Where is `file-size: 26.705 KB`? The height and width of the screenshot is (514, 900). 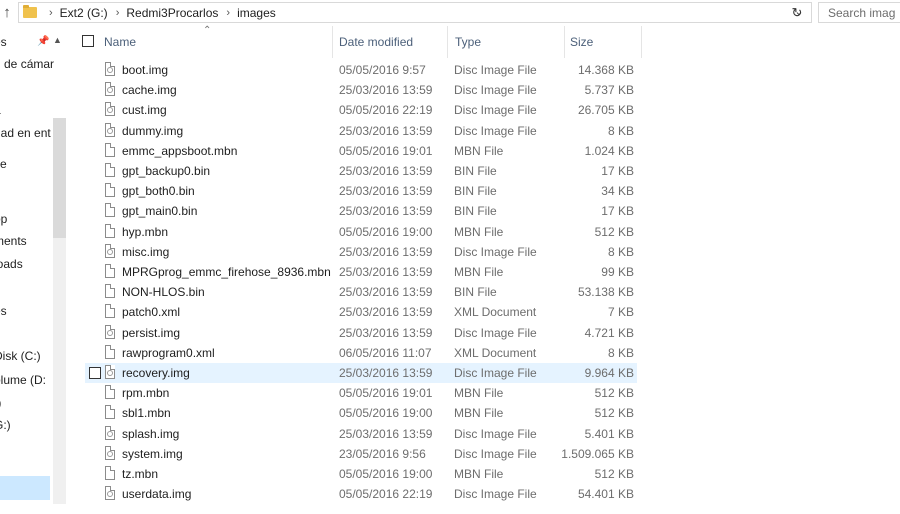
file-size: 26.705 KB is located at coordinates (605, 110).